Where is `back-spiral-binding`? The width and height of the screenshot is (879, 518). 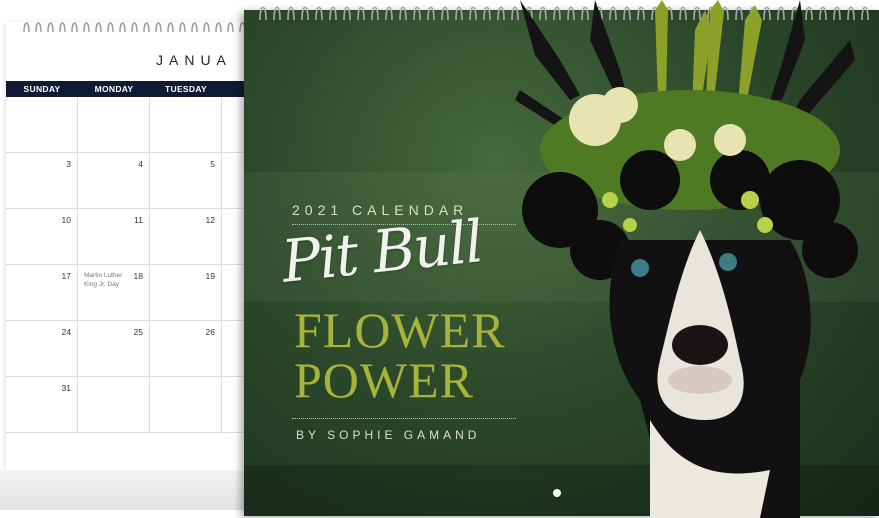
back-spiral-binding is located at coordinates (134, 27).